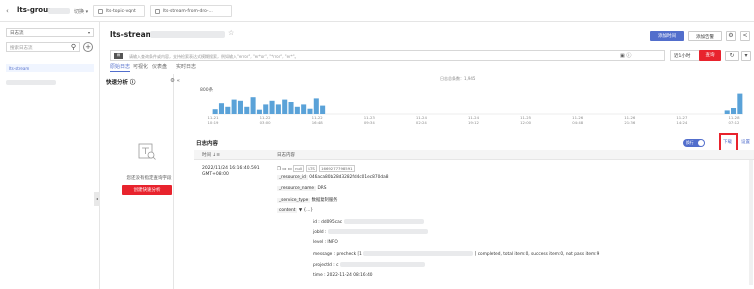 This screenshot has height=289, width=754. I want to click on tab-realtime-logs: 实时日志, so click(186, 66).